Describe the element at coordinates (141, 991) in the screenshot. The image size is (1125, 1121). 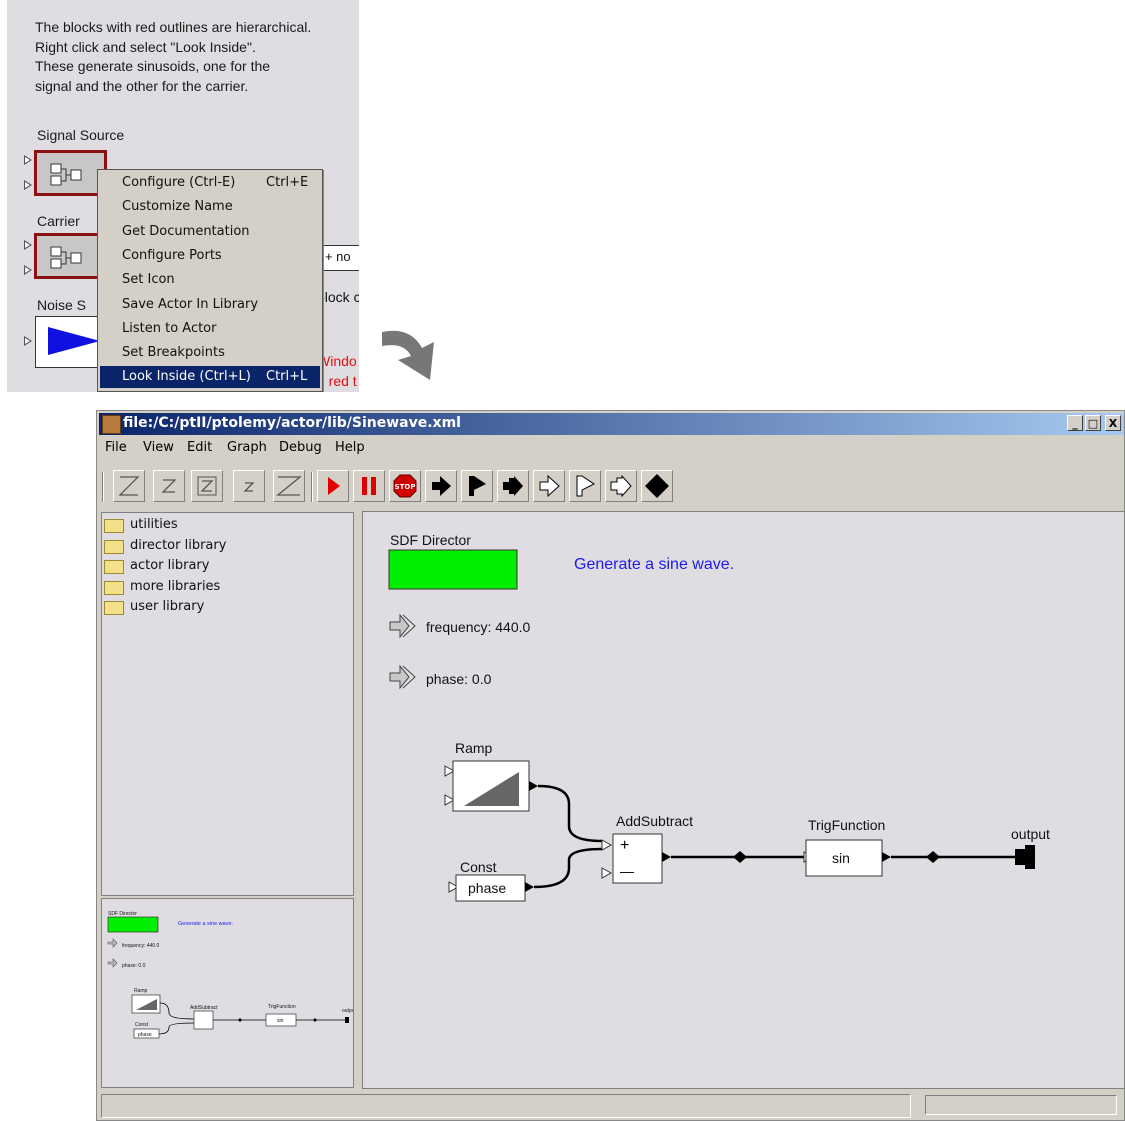
I see `overview-ramp-label: Ramp` at that location.